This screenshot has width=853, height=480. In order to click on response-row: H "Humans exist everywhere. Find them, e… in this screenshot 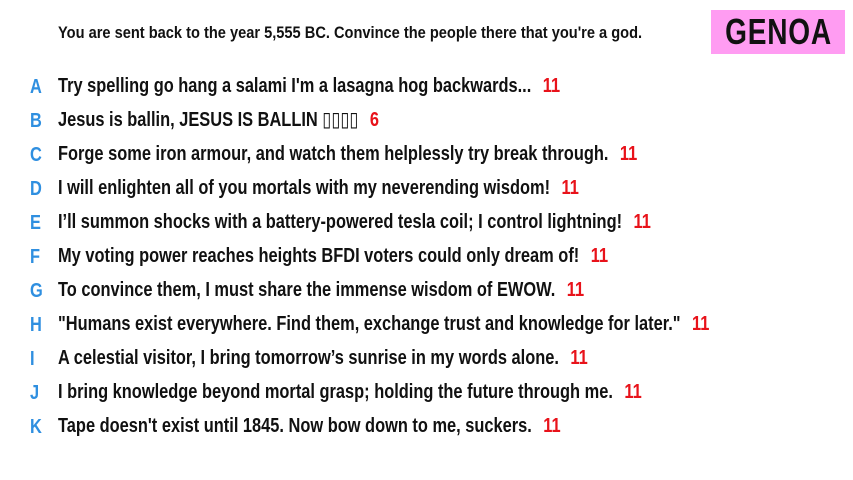, I will do `click(426, 325)`.